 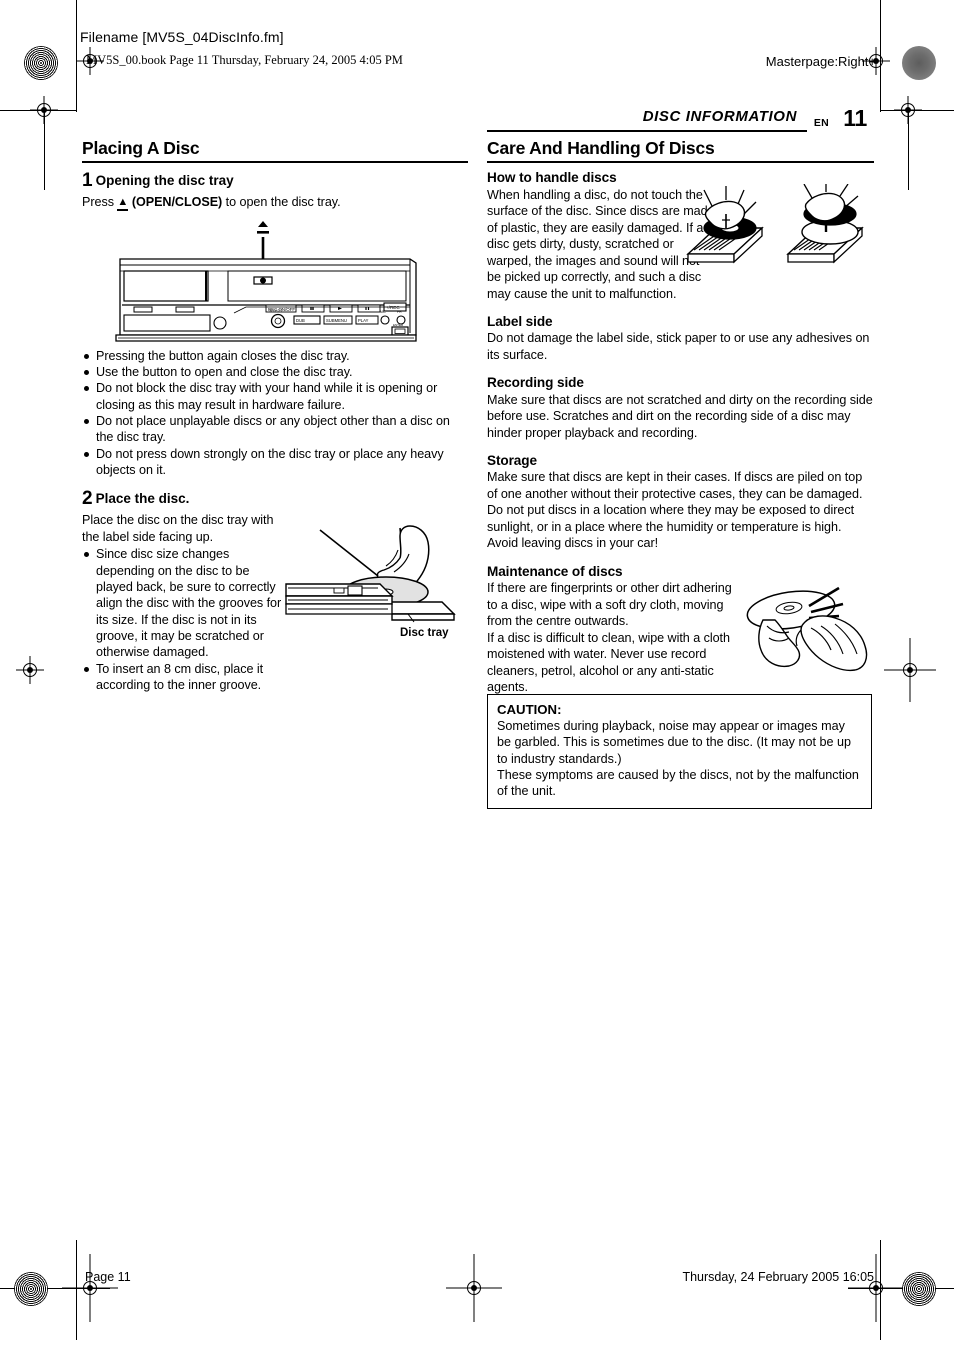 I want to click on registration-mark-bottom-center, so click(x=474, y=1288).